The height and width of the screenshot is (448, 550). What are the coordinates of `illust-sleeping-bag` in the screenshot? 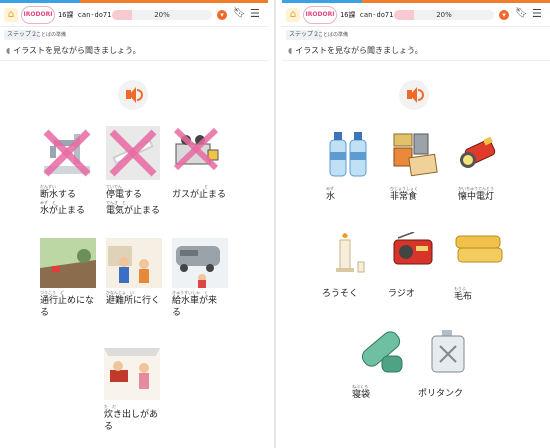 It's located at (381, 353).